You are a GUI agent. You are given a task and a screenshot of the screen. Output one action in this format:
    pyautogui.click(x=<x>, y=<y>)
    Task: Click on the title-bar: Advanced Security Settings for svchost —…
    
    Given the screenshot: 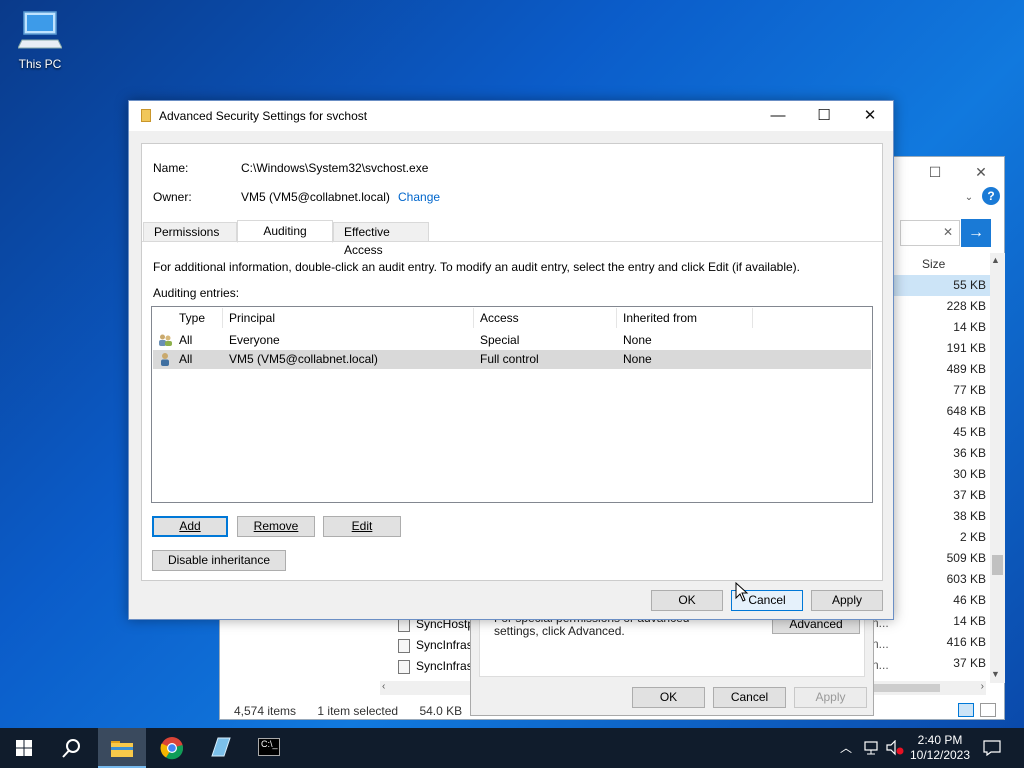 What is the action you would take?
    pyautogui.click(x=511, y=116)
    